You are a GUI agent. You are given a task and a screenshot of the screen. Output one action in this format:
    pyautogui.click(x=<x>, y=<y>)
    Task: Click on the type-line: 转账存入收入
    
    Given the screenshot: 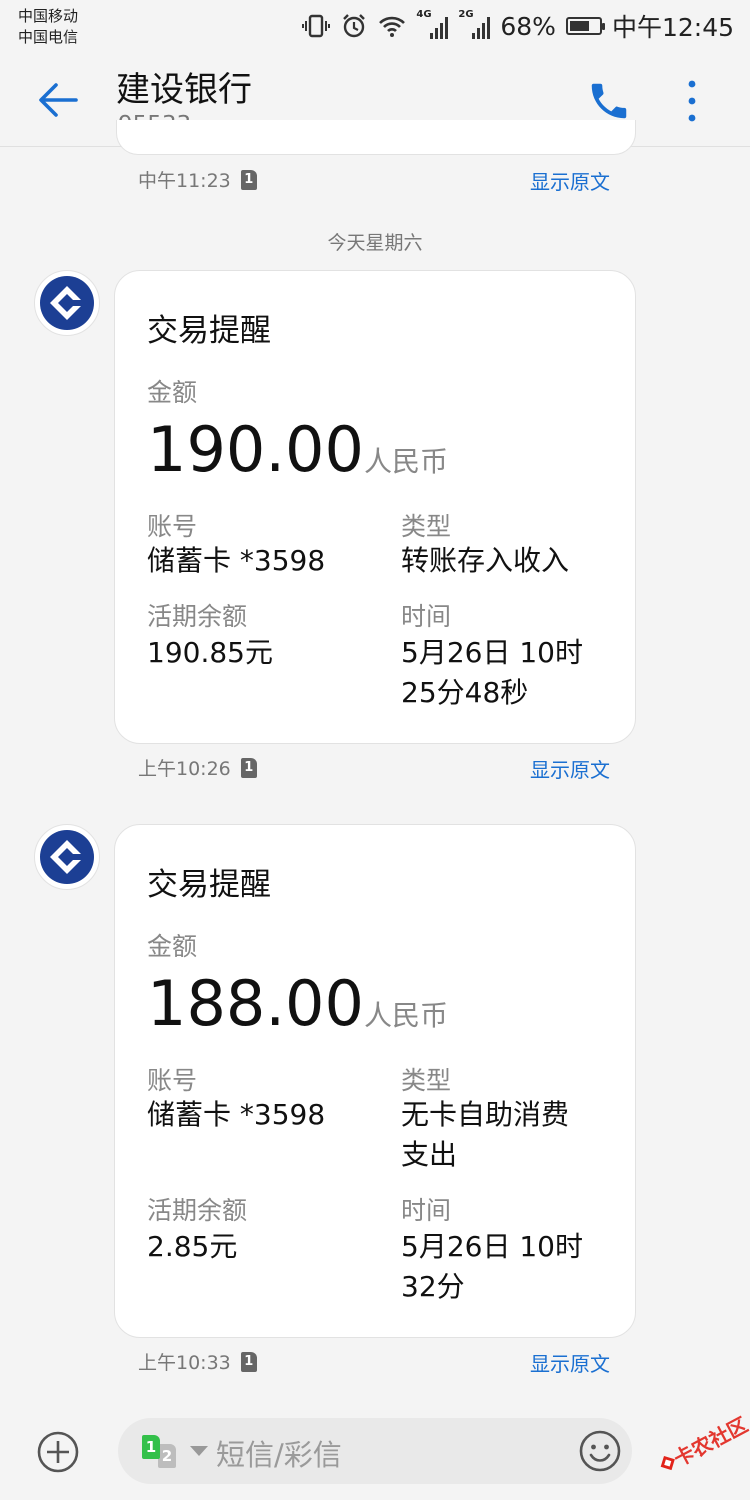 What is the action you would take?
    pyautogui.click(x=485, y=560)
    